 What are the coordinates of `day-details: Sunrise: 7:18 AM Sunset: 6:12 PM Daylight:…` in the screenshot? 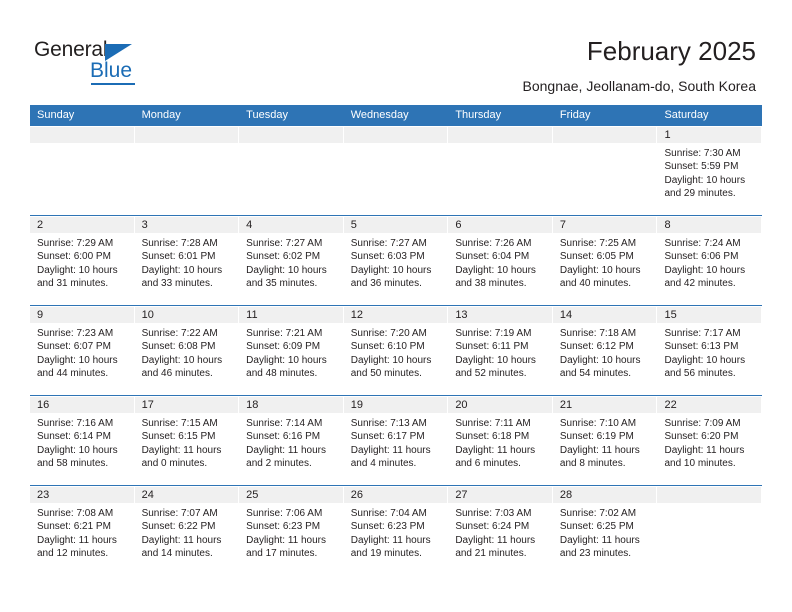 It's located at (605, 351).